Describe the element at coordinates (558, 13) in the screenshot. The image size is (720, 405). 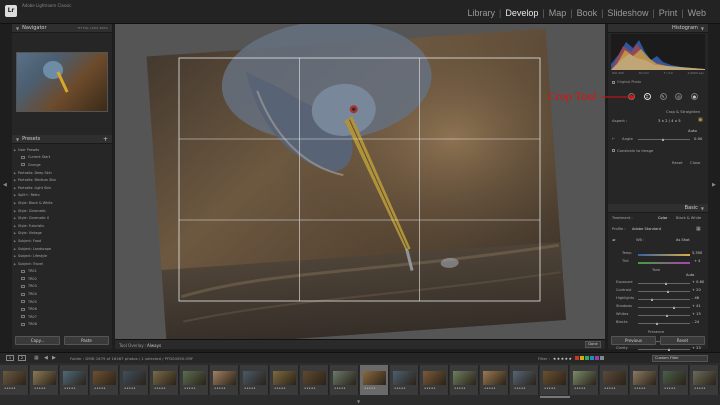
I see `module-map: Map` at that location.